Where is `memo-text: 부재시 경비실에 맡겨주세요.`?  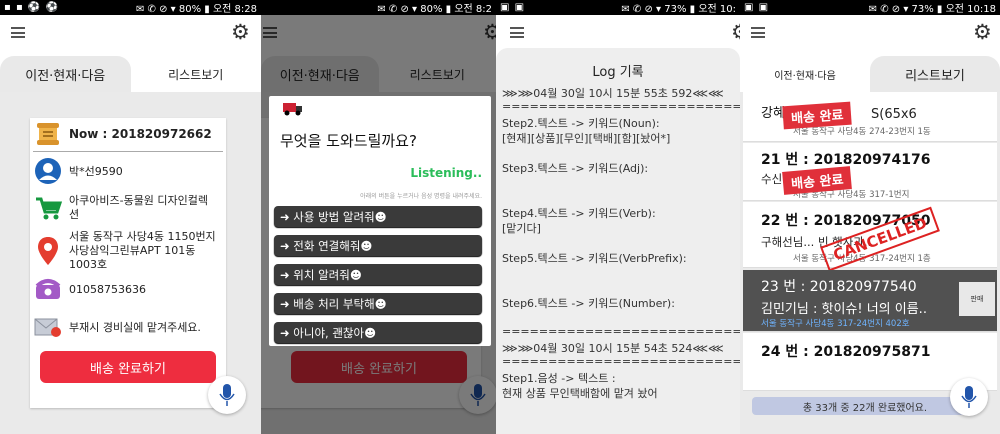
memo-text: 부재시 경비실에 맡겨주세요. is located at coordinates (135, 327).